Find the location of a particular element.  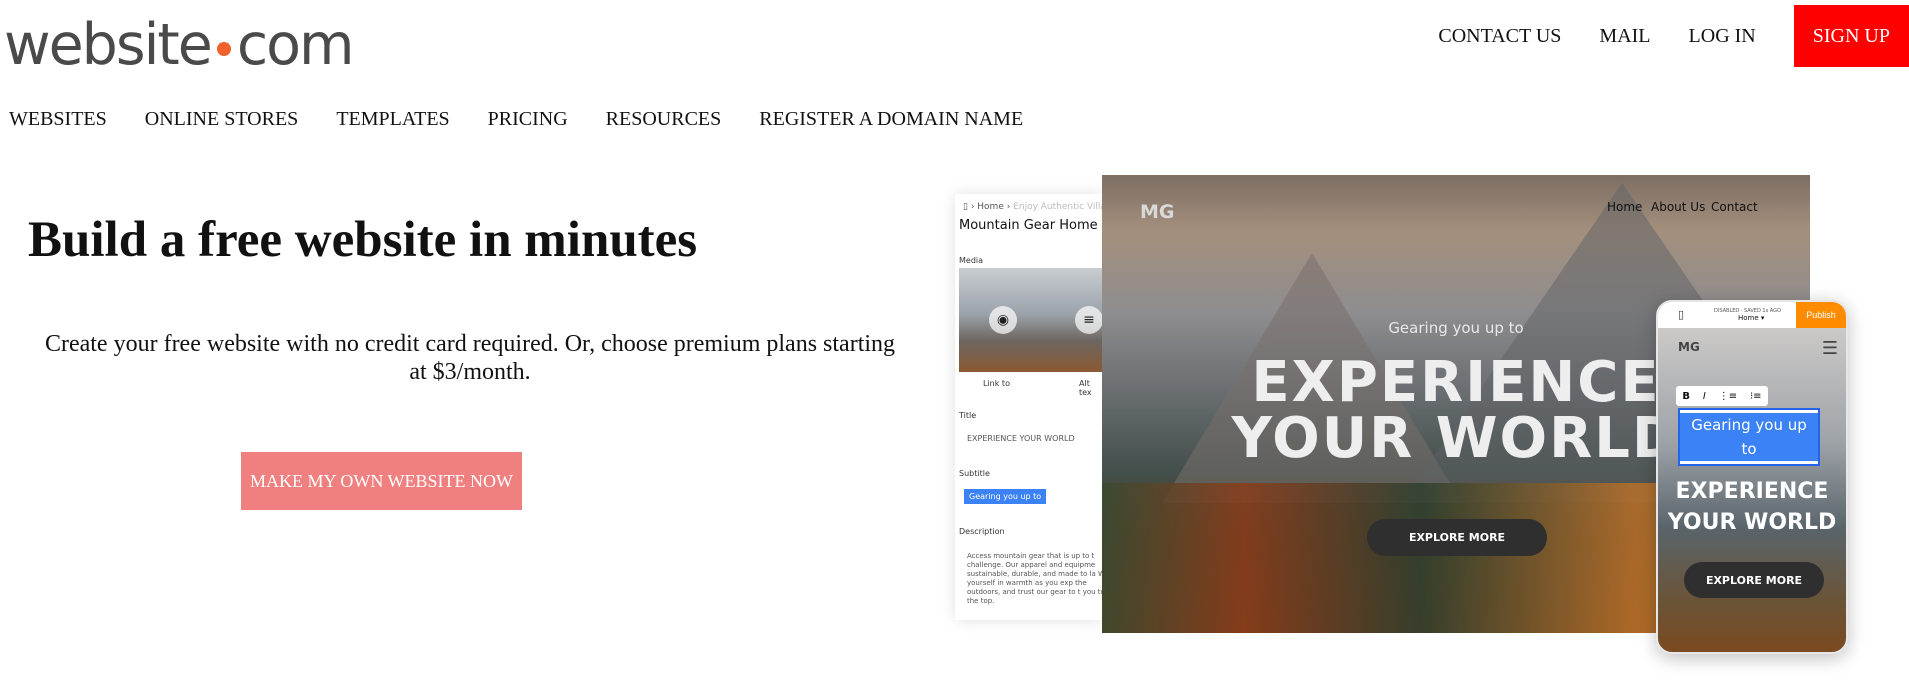

breadcrumb-current: Enjoy Authentic Village Li is located at coordinates (1058, 207).